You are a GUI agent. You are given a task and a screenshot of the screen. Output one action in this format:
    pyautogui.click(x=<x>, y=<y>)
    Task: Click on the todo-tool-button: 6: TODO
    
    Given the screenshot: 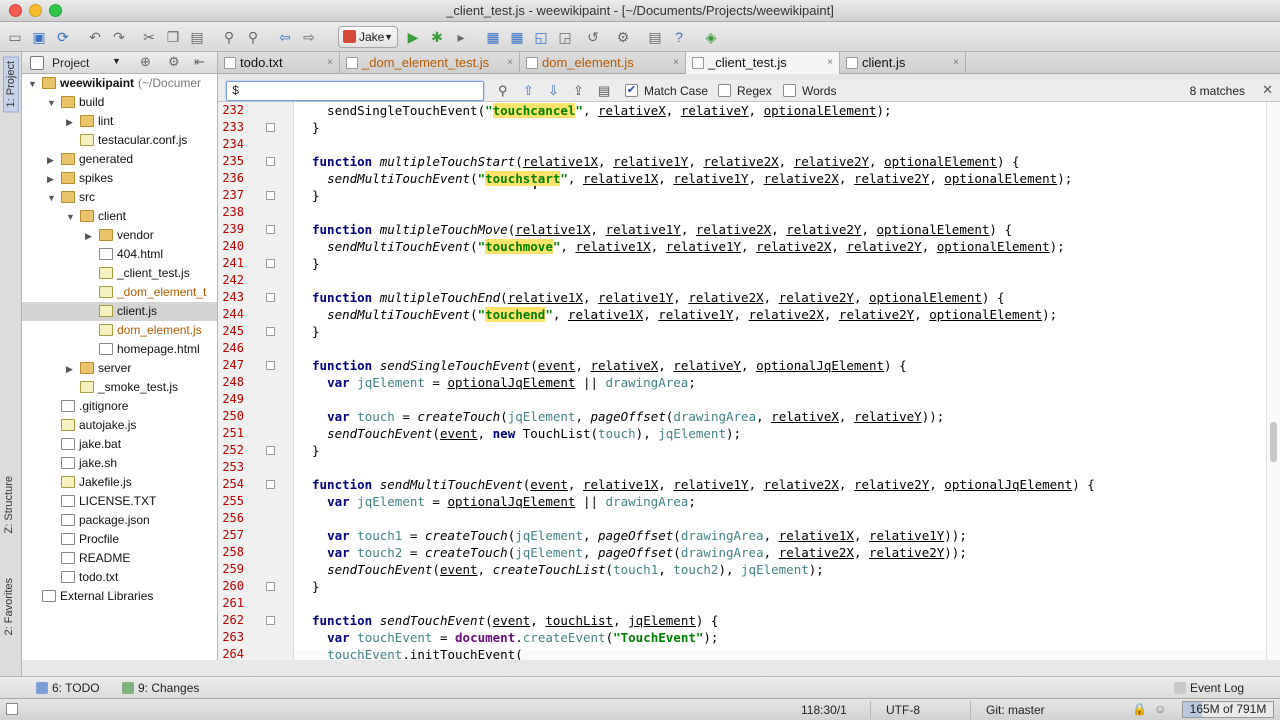 What is the action you would take?
    pyautogui.click(x=68, y=688)
    